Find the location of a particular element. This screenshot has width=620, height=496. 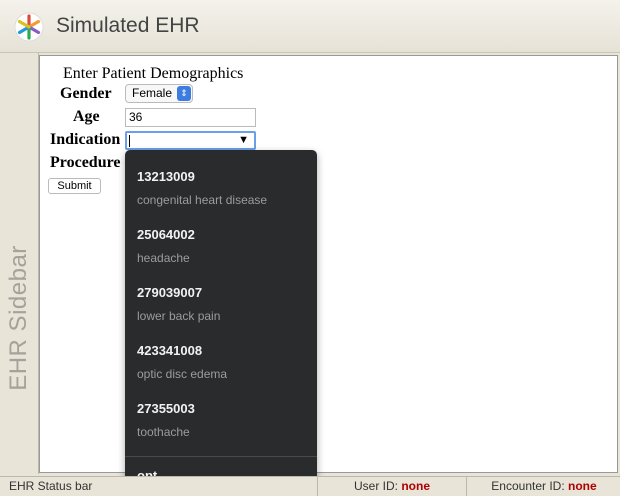

indication-input: ▼ is located at coordinates (190, 140).